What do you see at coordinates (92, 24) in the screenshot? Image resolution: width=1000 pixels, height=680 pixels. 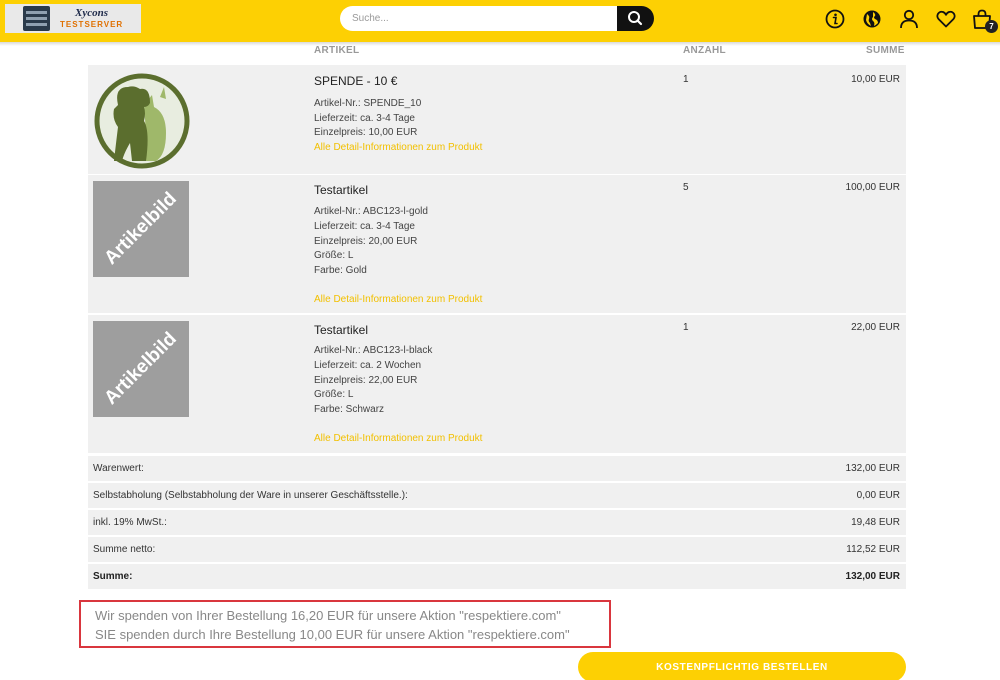 I see `logo-subtitle: TESTSERVER` at bounding box center [92, 24].